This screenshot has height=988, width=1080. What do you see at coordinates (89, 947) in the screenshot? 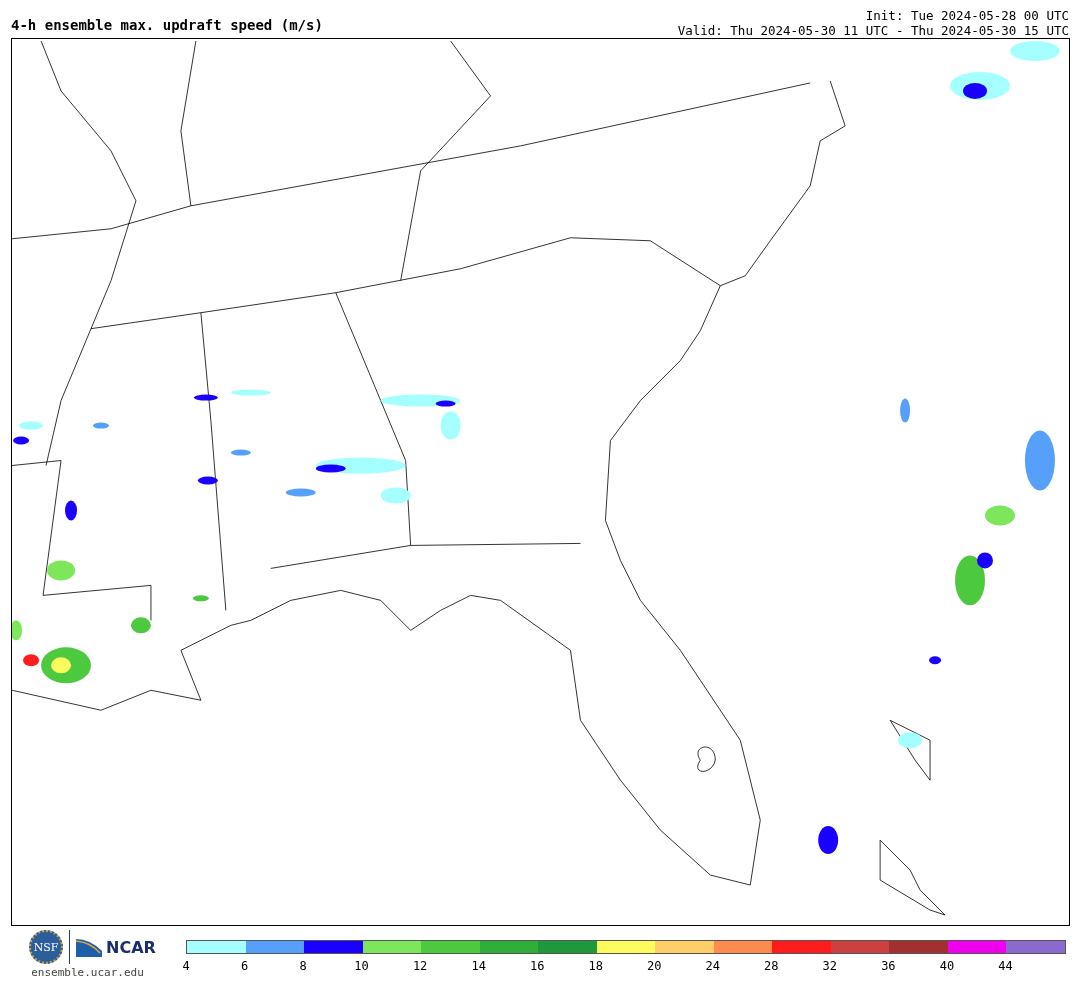
I see `ncar-wave-icon` at bounding box center [89, 947].